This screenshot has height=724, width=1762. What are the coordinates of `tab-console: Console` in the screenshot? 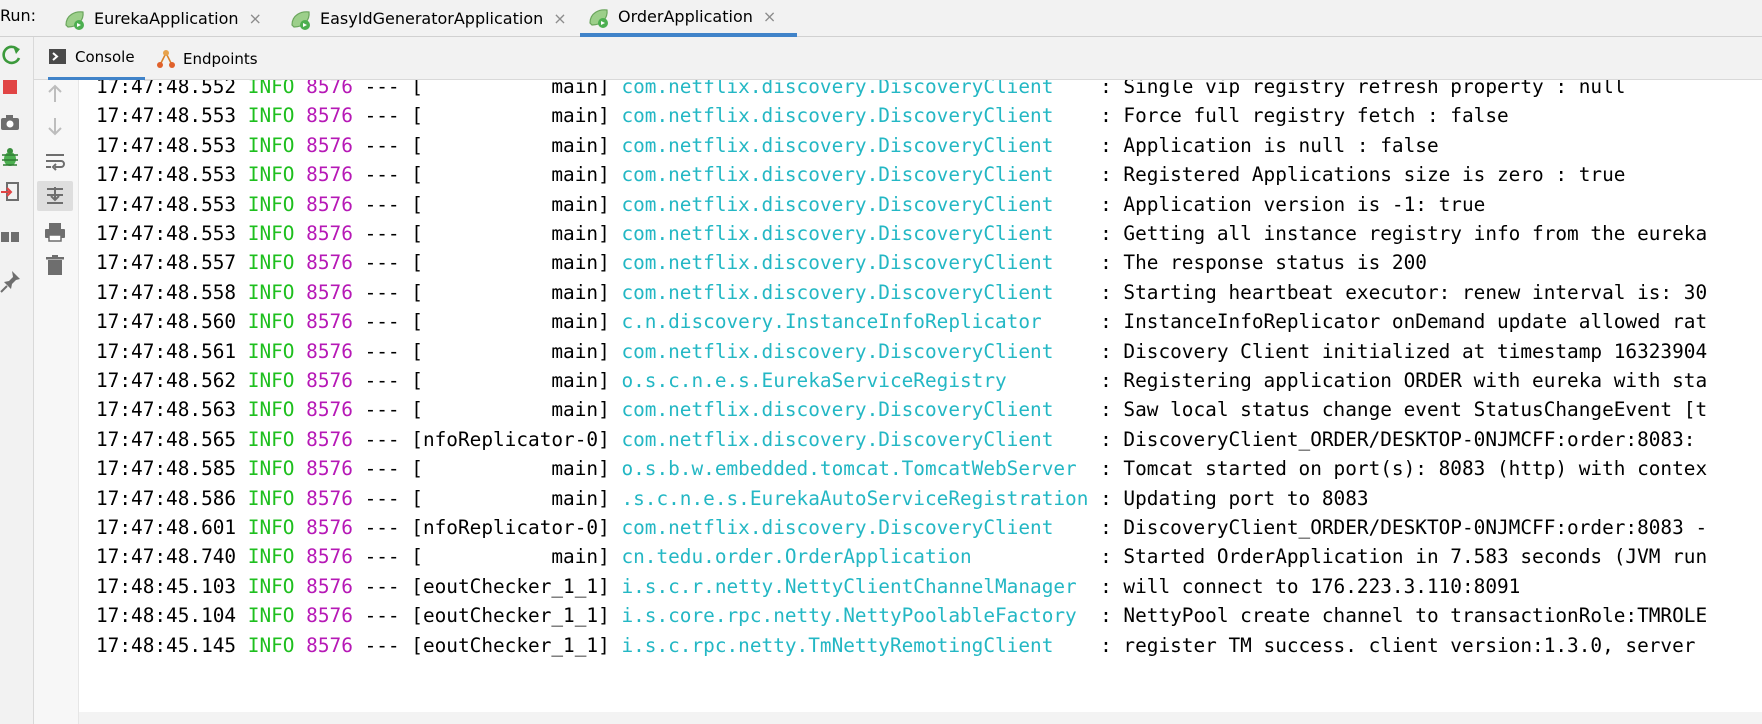 It's located at (96, 58).